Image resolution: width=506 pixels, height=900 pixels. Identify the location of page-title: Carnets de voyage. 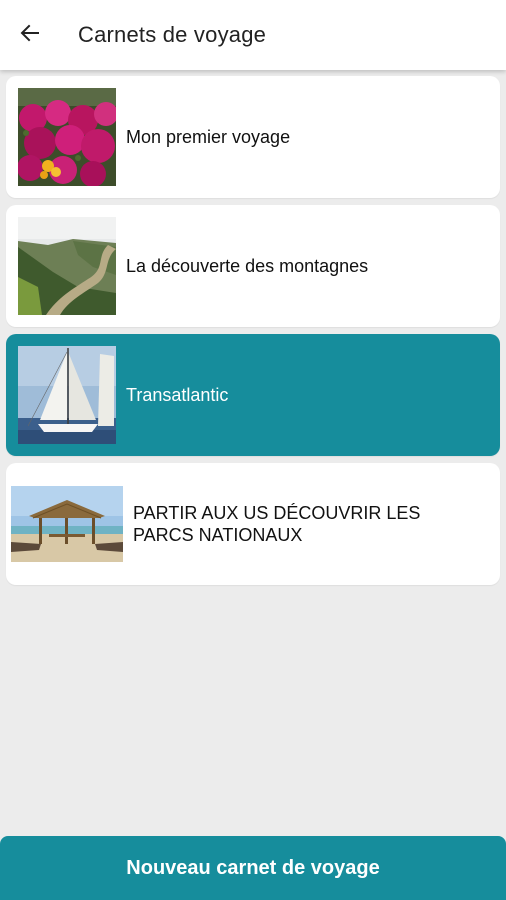
(172, 34).